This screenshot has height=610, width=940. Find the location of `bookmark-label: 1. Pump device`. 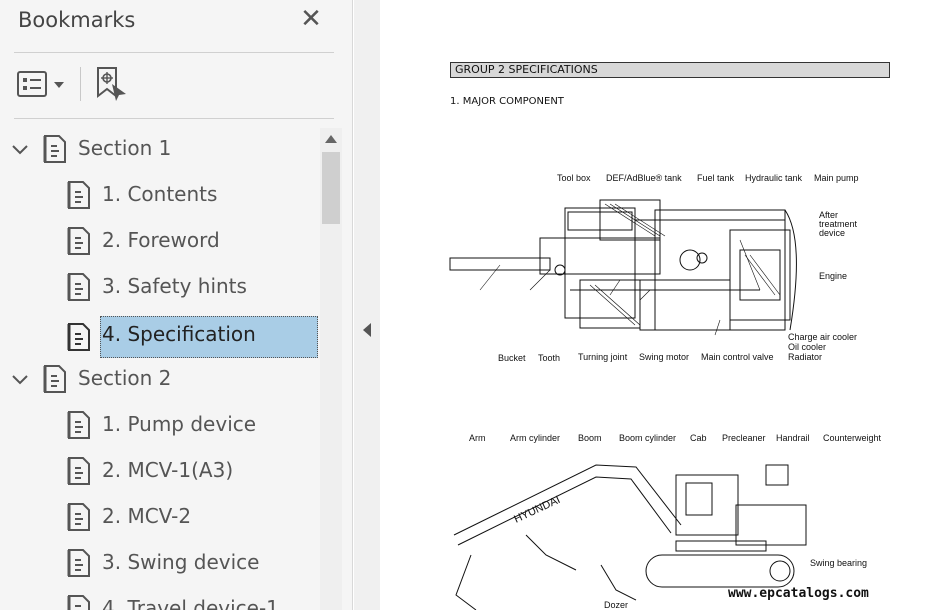

bookmark-label: 1. Pump device is located at coordinates (179, 424).